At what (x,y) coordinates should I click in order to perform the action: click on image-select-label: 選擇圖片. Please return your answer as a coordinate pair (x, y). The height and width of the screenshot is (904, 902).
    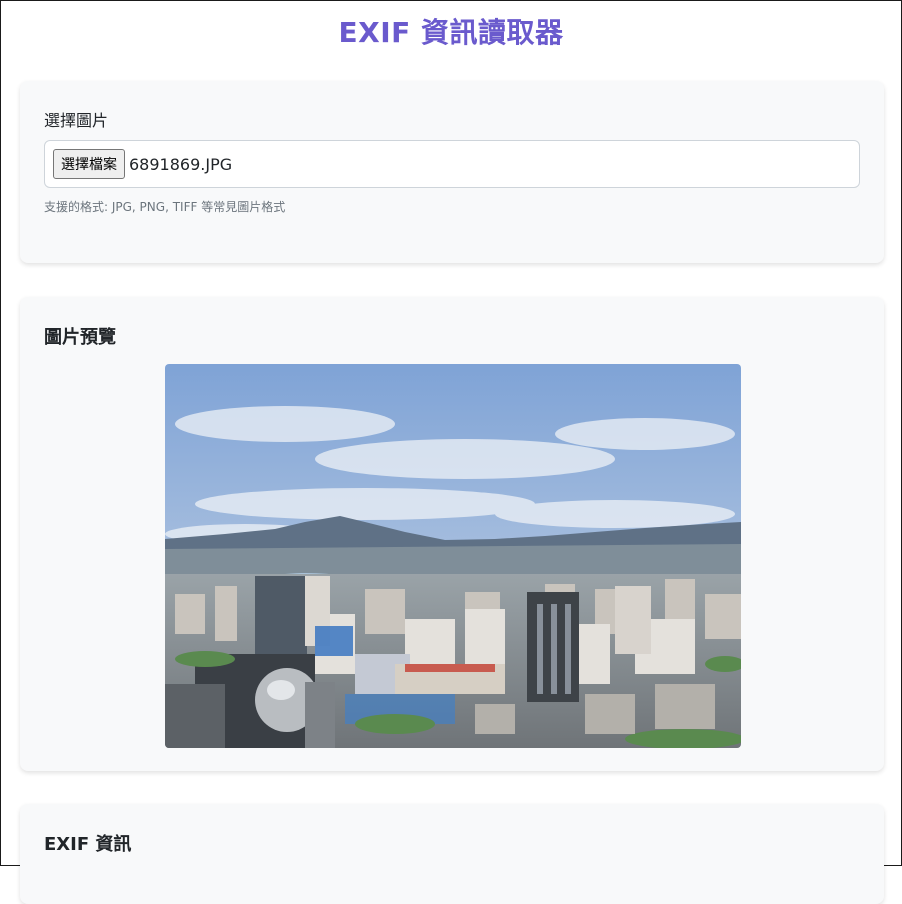
    Looking at the image, I should click on (76, 120).